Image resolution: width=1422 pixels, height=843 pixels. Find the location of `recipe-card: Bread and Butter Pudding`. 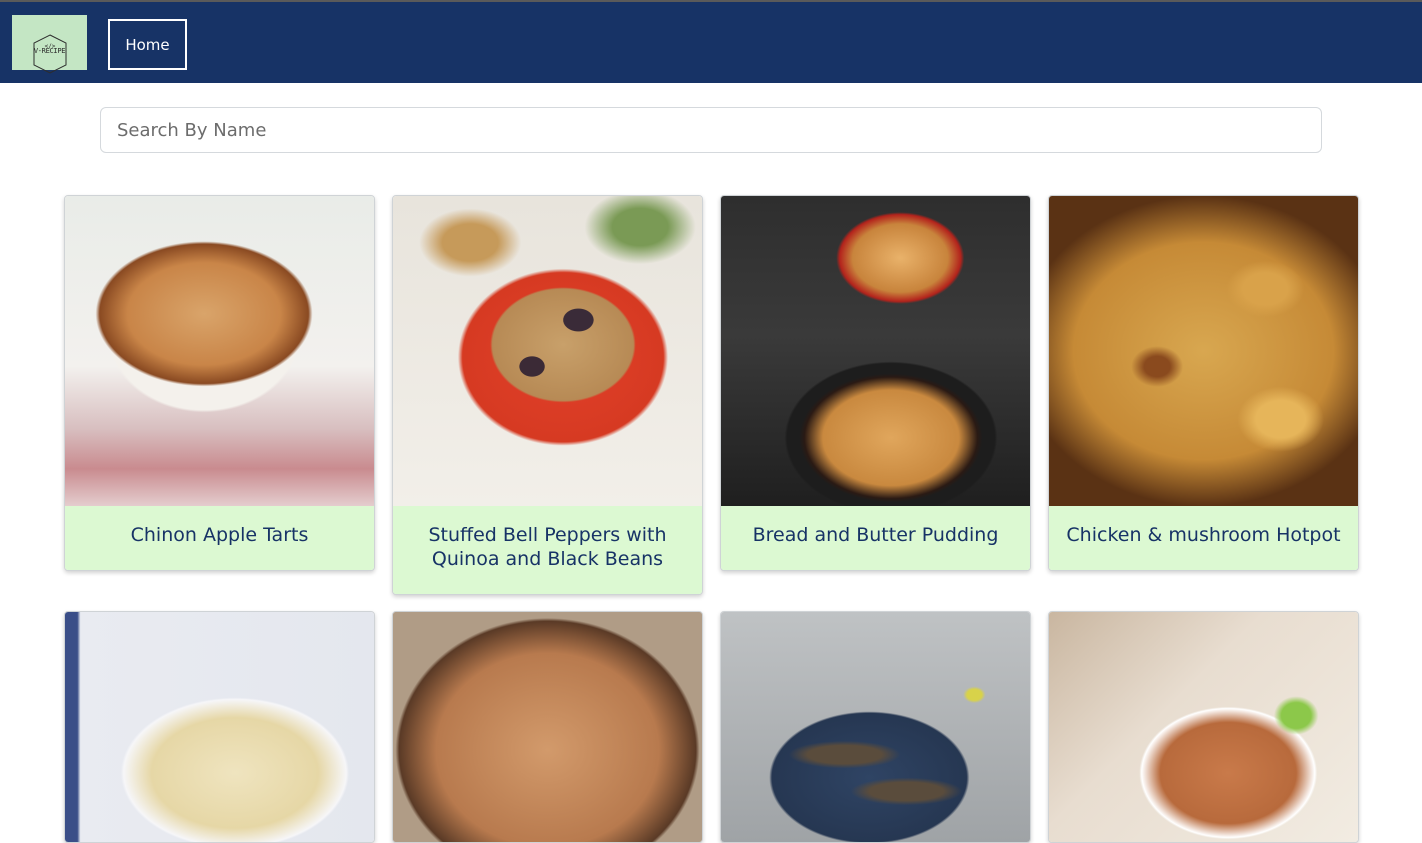

recipe-card: Bread and Butter Pudding is located at coordinates (875, 383).